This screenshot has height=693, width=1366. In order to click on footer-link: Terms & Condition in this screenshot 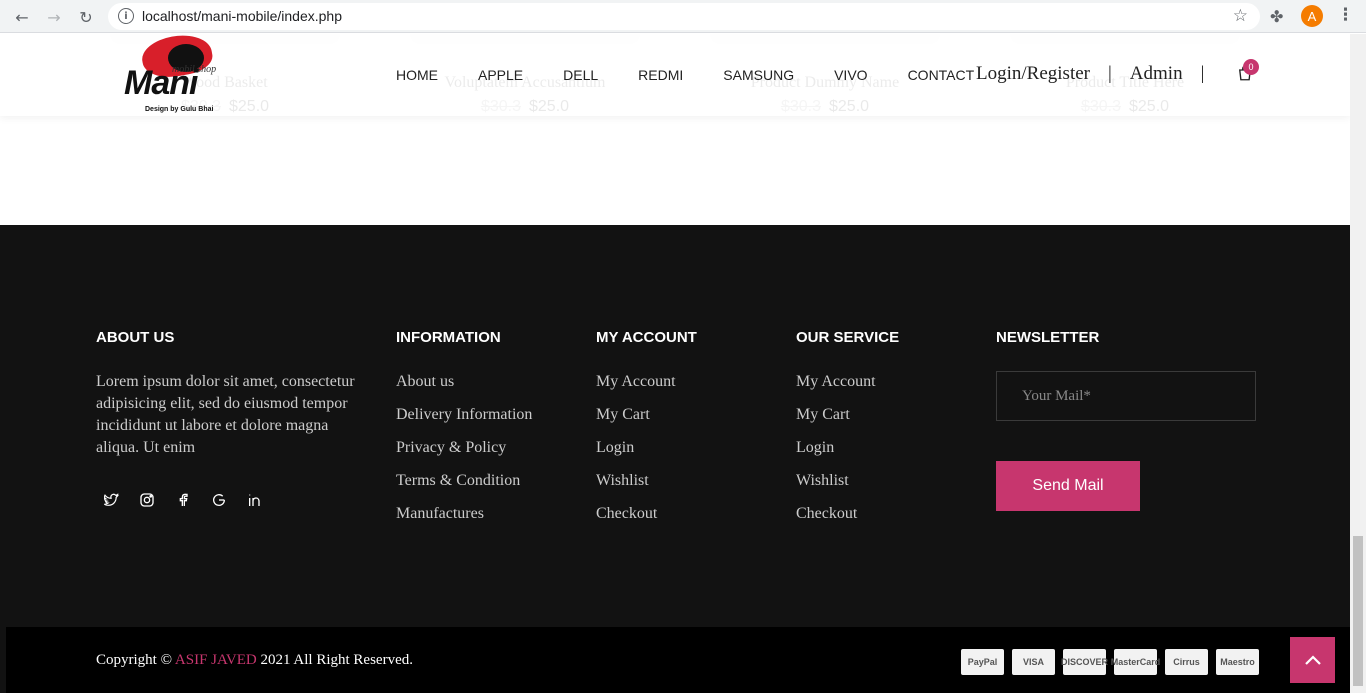, I will do `click(464, 486)`.